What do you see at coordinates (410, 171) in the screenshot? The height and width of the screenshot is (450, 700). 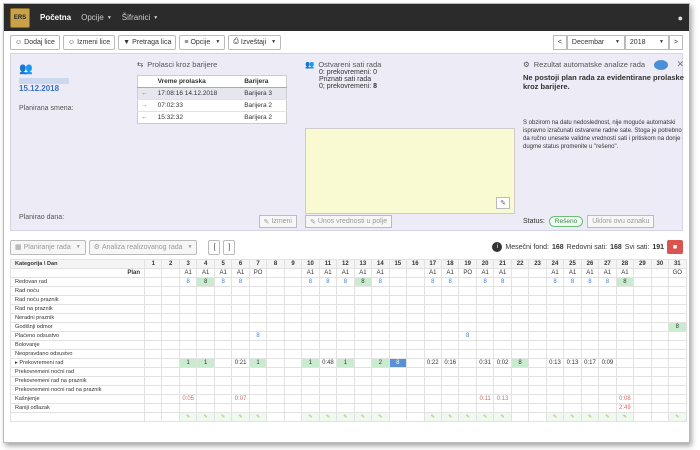 I see `notes-area: ✎` at bounding box center [410, 171].